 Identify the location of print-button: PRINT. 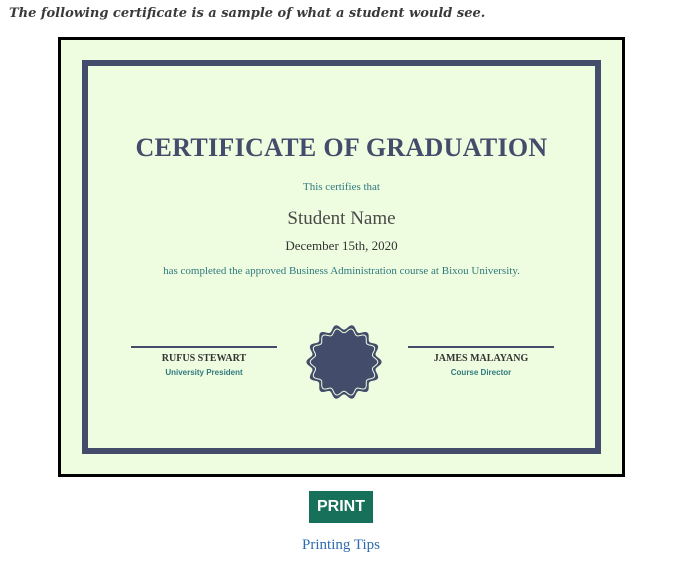
(341, 507).